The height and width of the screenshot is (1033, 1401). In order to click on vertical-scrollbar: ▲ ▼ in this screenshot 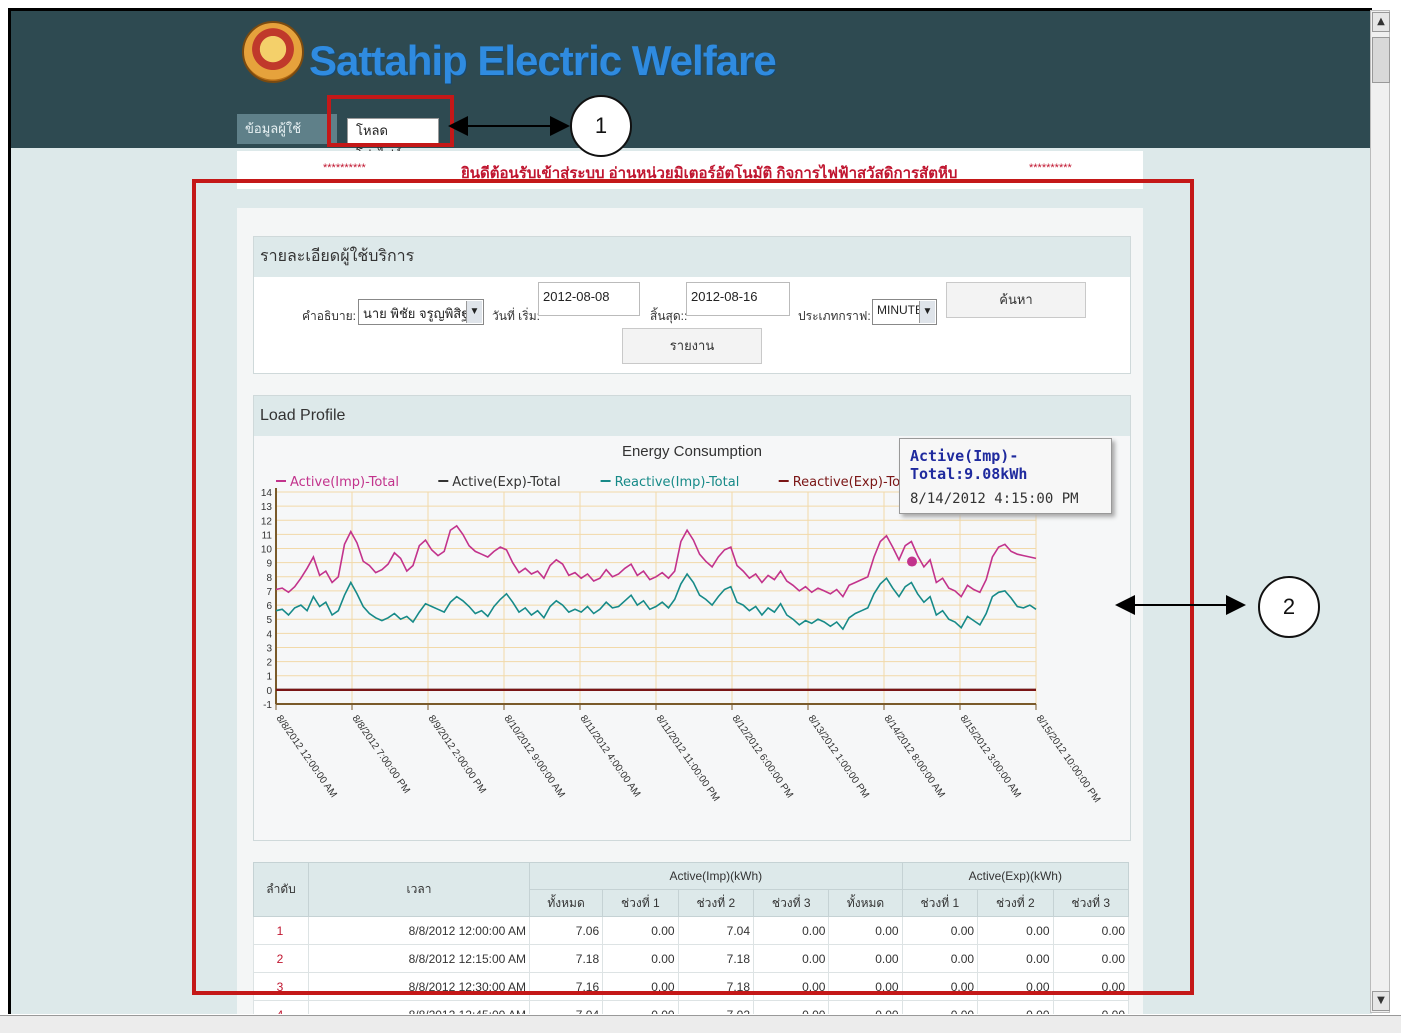, I will do `click(1380, 511)`.